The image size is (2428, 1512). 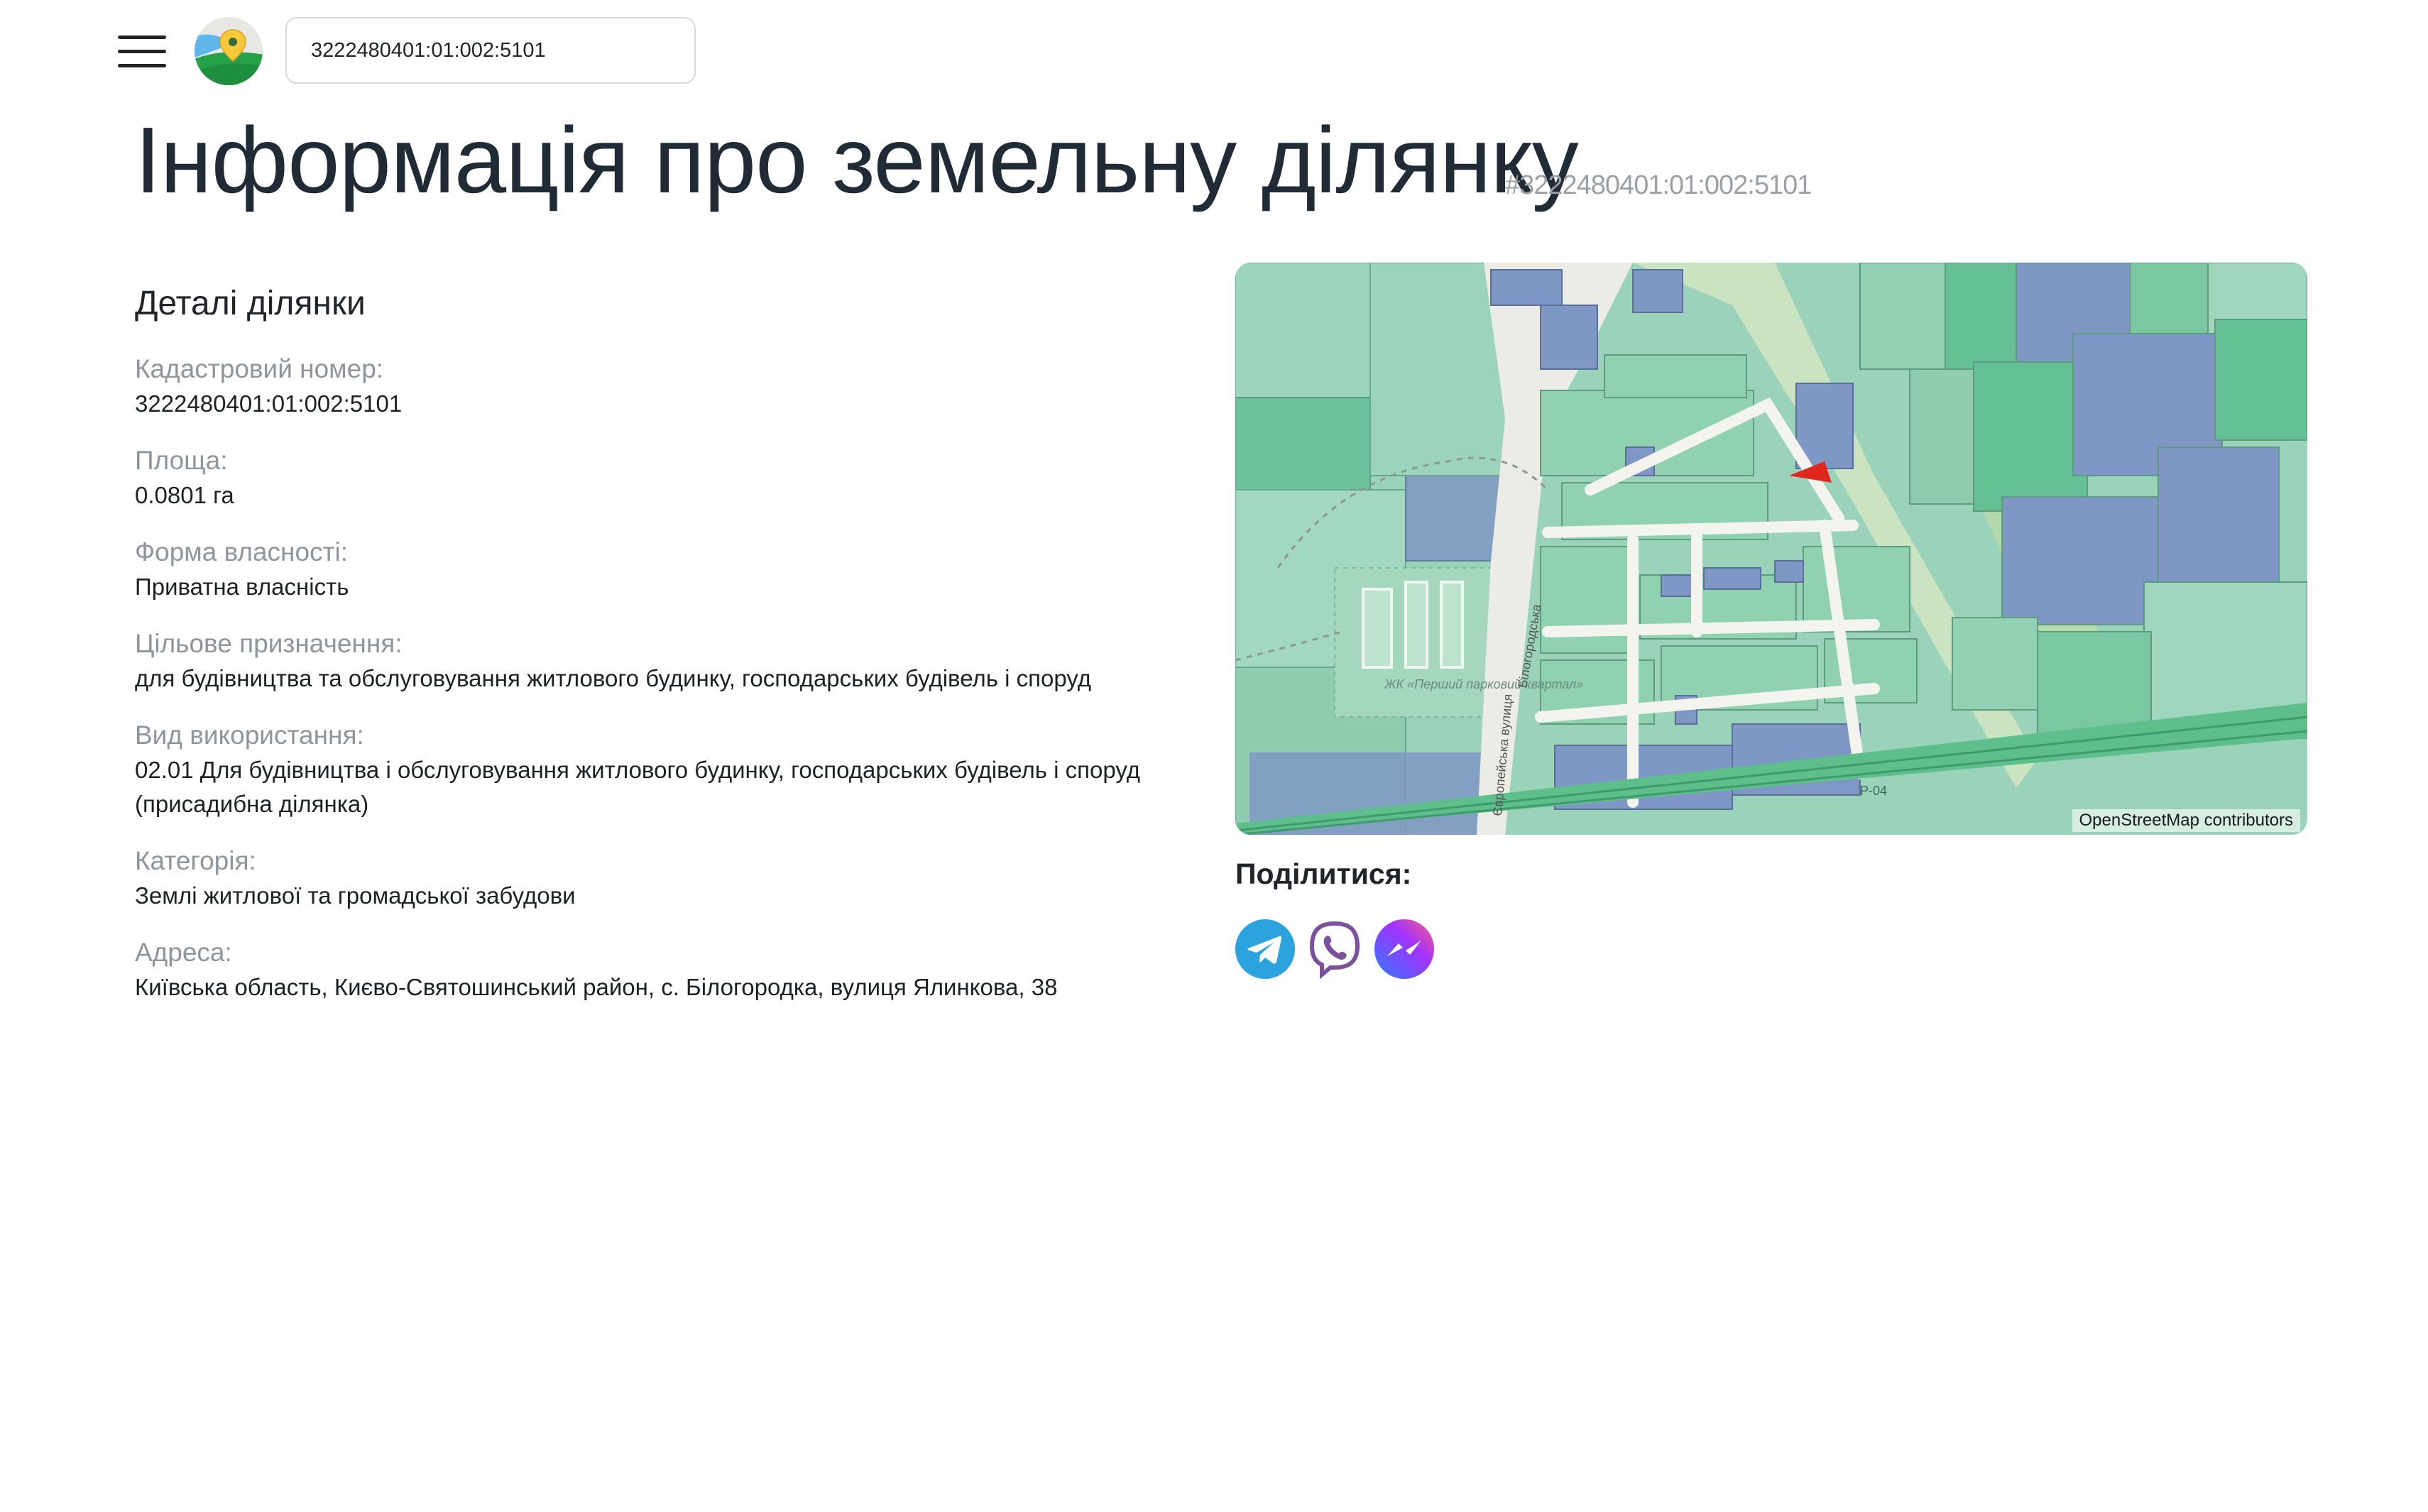 What do you see at coordinates (1335, 949) in the screenshot?
I see `viber-icon` at bounding box center [1335, 949].